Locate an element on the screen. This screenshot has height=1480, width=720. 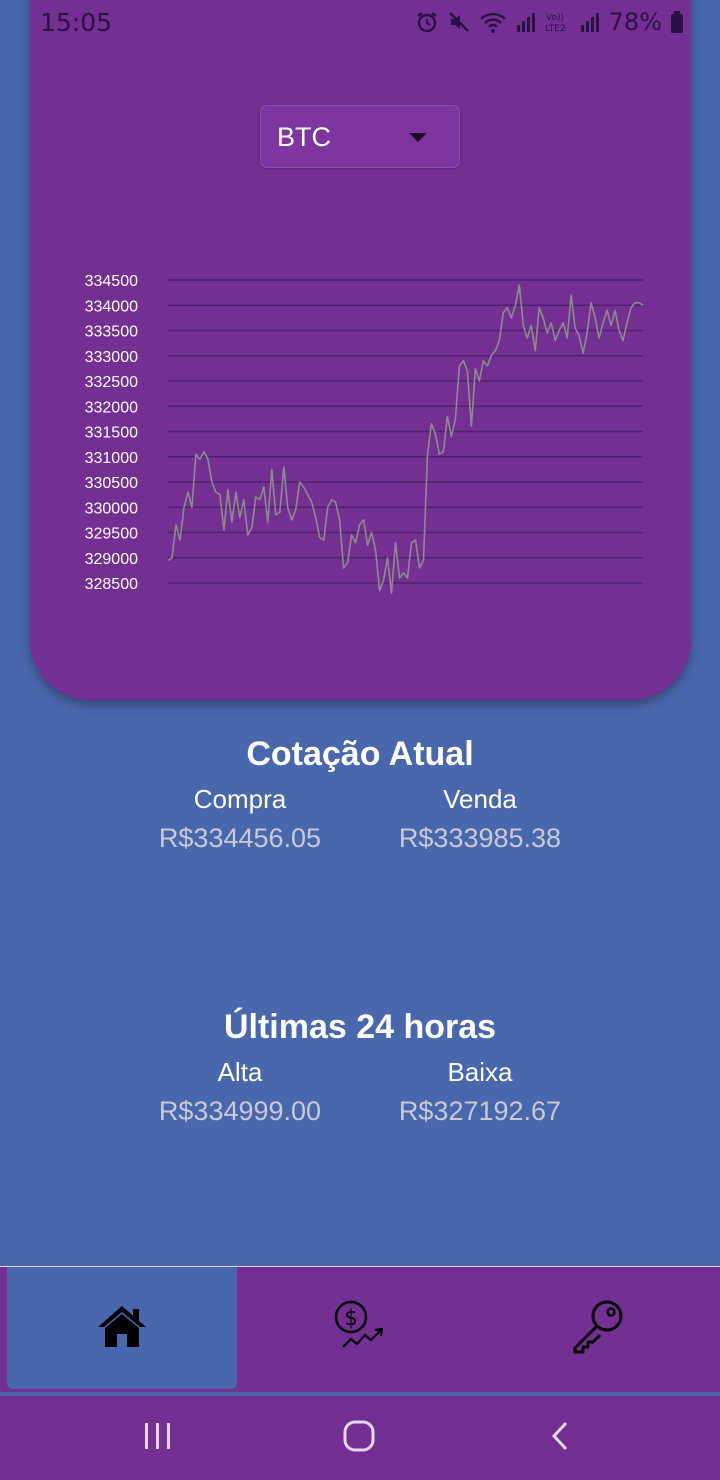
svg-text: Vo)) is located at coordinates (555, 18).